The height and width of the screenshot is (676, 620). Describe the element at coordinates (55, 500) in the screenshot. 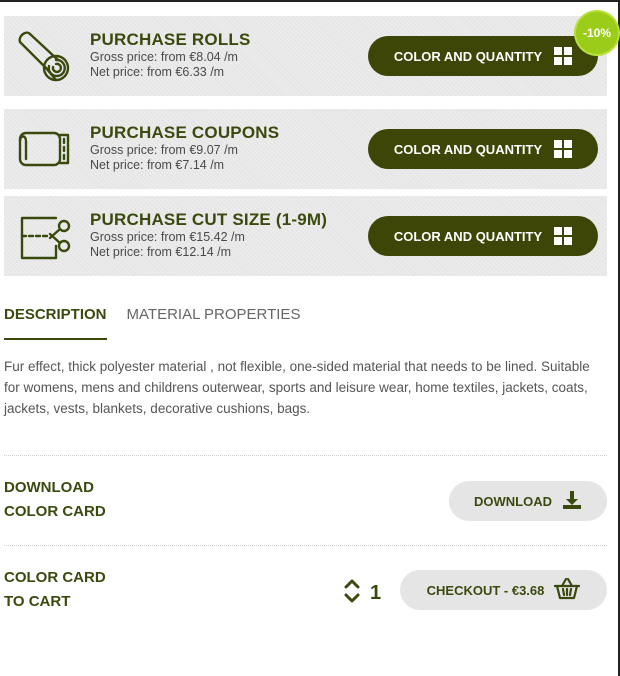

I see `download-color-card-label: DOWNLOAD COLOR CARD` at that location.